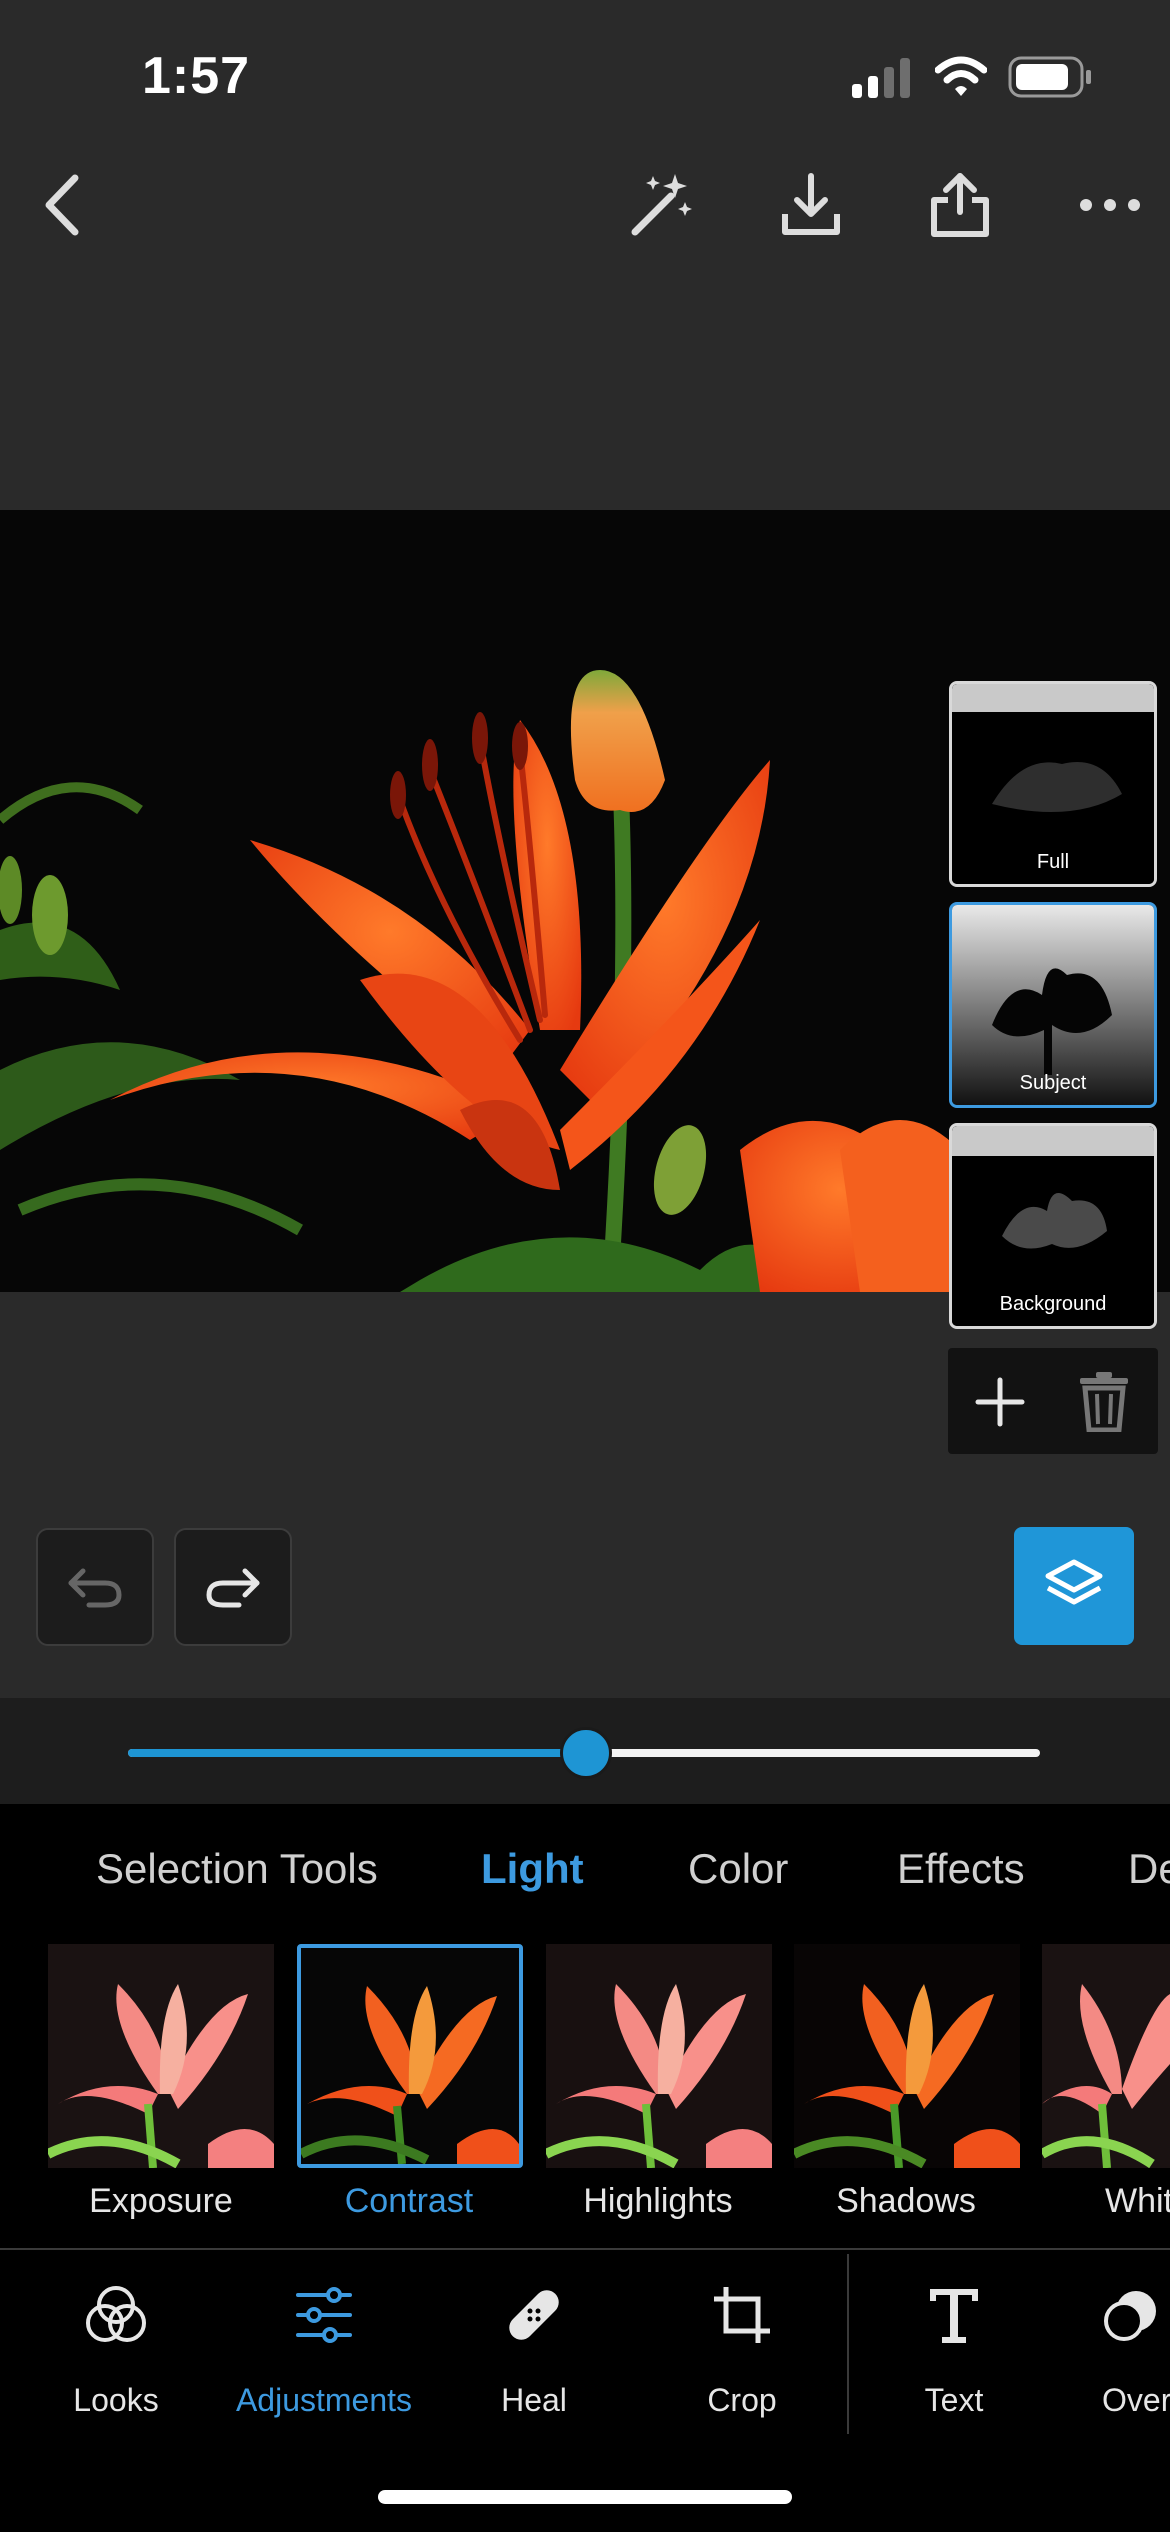  What do you see at coordinates (658, 2201) in the screenshot?
I see `preset-label-highlights: Highlights` at bounding box center [658, 2201].